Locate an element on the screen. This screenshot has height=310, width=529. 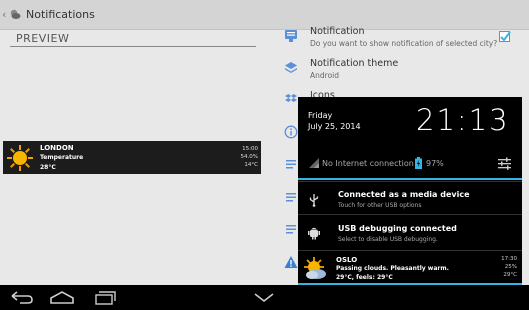
back-icon is located at coordinates (22, 297).